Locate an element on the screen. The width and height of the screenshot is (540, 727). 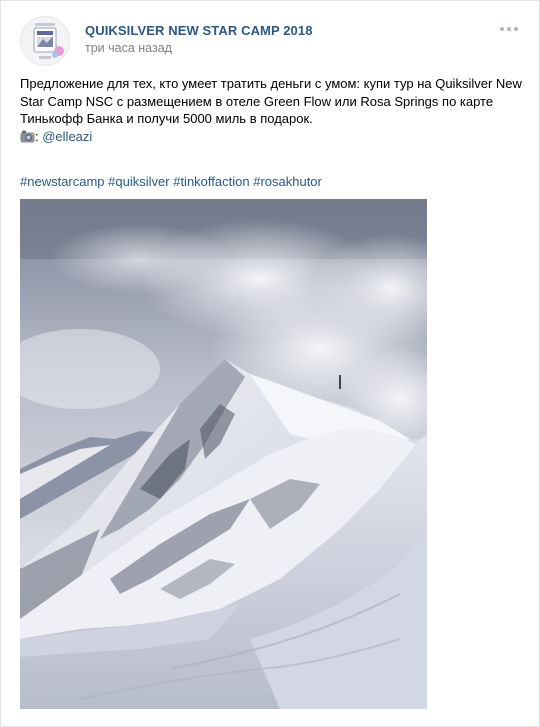
photo-credit: : @elleazi is located at coordinates (275, 138).